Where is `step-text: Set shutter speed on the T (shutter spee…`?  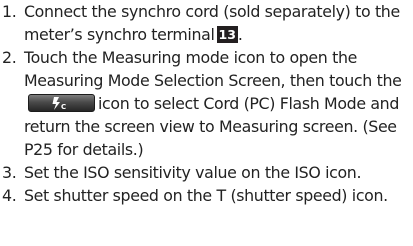 step-text: Set shutter speed on the T (shutter spee… is located at coordinates (206, 195).